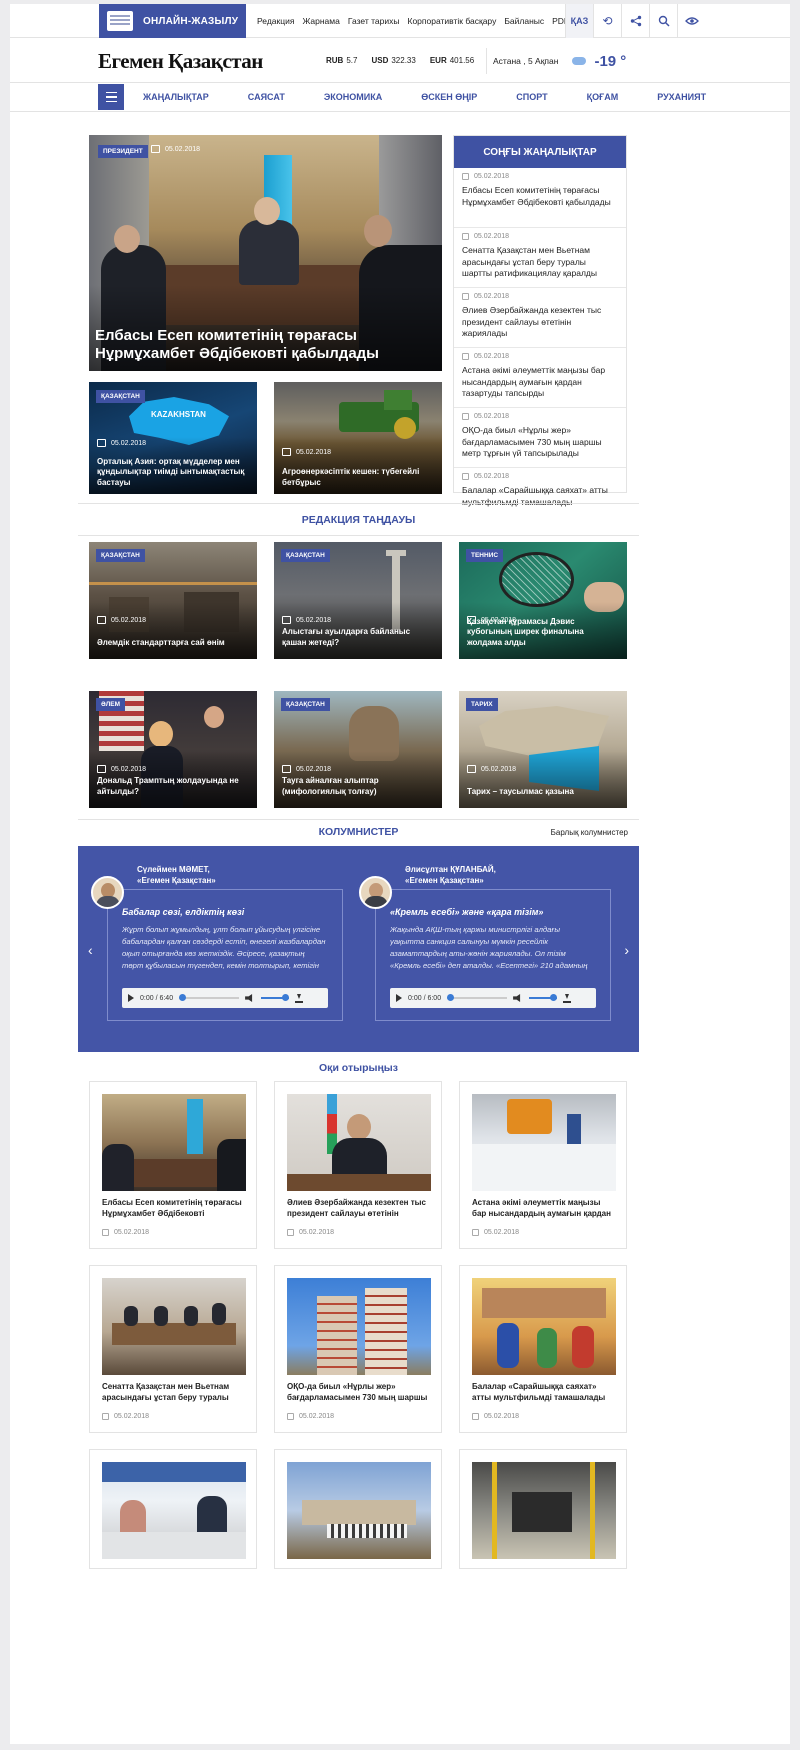 Image resolution: width=800 pixels, height=1750 pixels. Describe the element at coordinates (123, 151) in the screenshot. I see `hero-tag: ПРЕЗИДЕНТ` at that location.